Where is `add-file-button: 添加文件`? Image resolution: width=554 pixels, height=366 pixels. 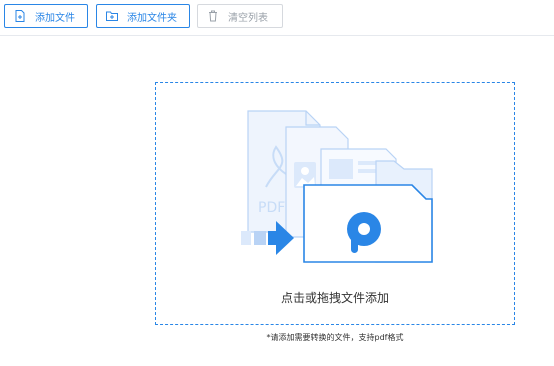 add-file-button: 添加文件 is located at coordinates (46, 16).